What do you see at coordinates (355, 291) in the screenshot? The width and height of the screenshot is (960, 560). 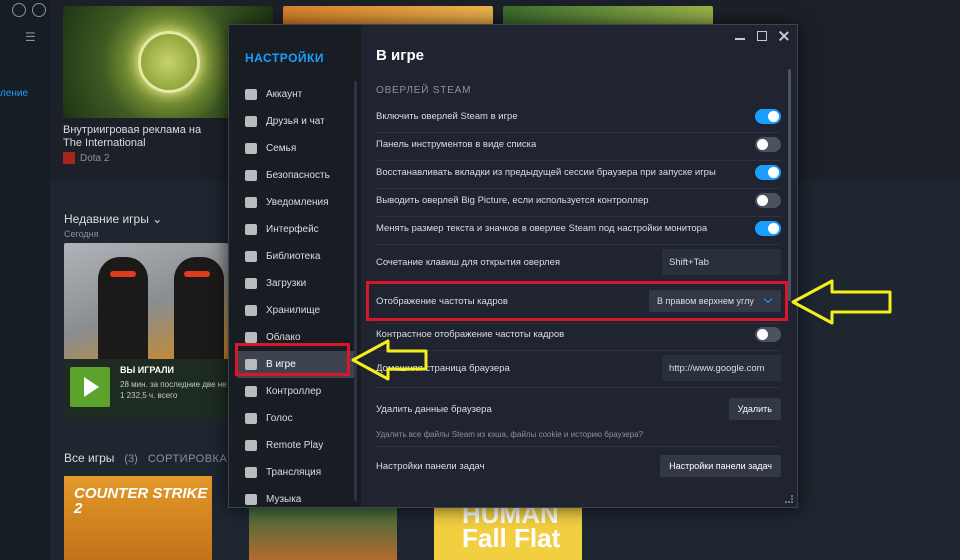 I see `sidebar-scrollbar` at bounding box center [355, 291].